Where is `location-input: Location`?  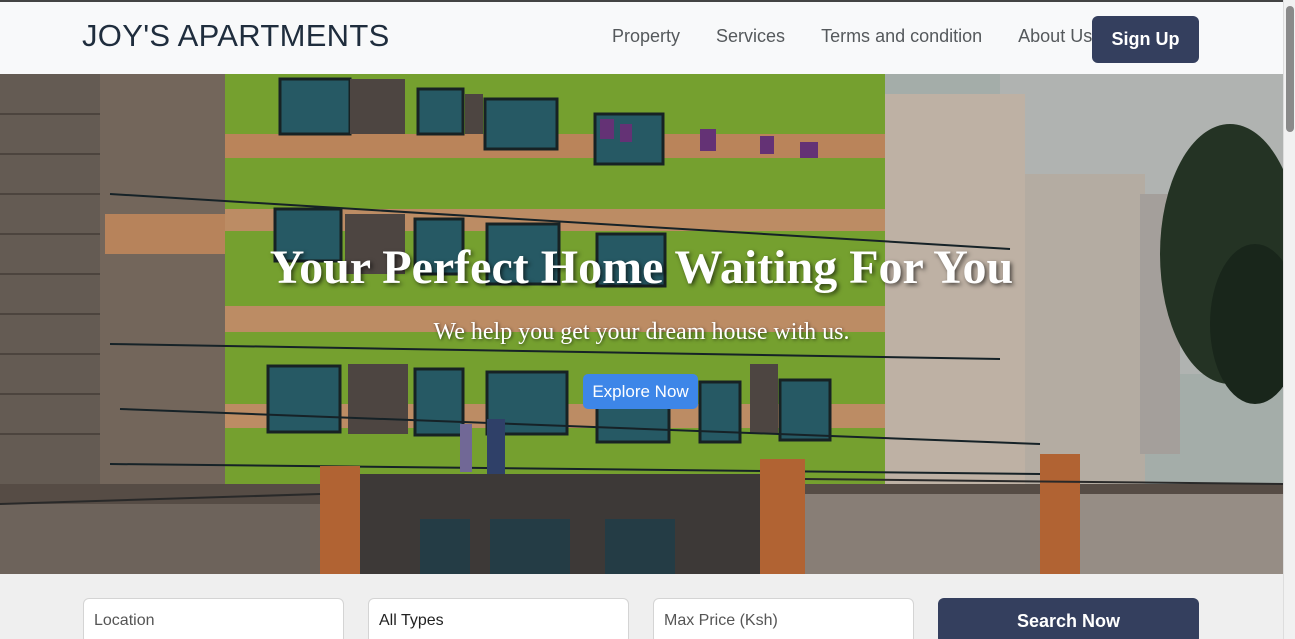
location-input: Location is located at coordinates (213, 618).